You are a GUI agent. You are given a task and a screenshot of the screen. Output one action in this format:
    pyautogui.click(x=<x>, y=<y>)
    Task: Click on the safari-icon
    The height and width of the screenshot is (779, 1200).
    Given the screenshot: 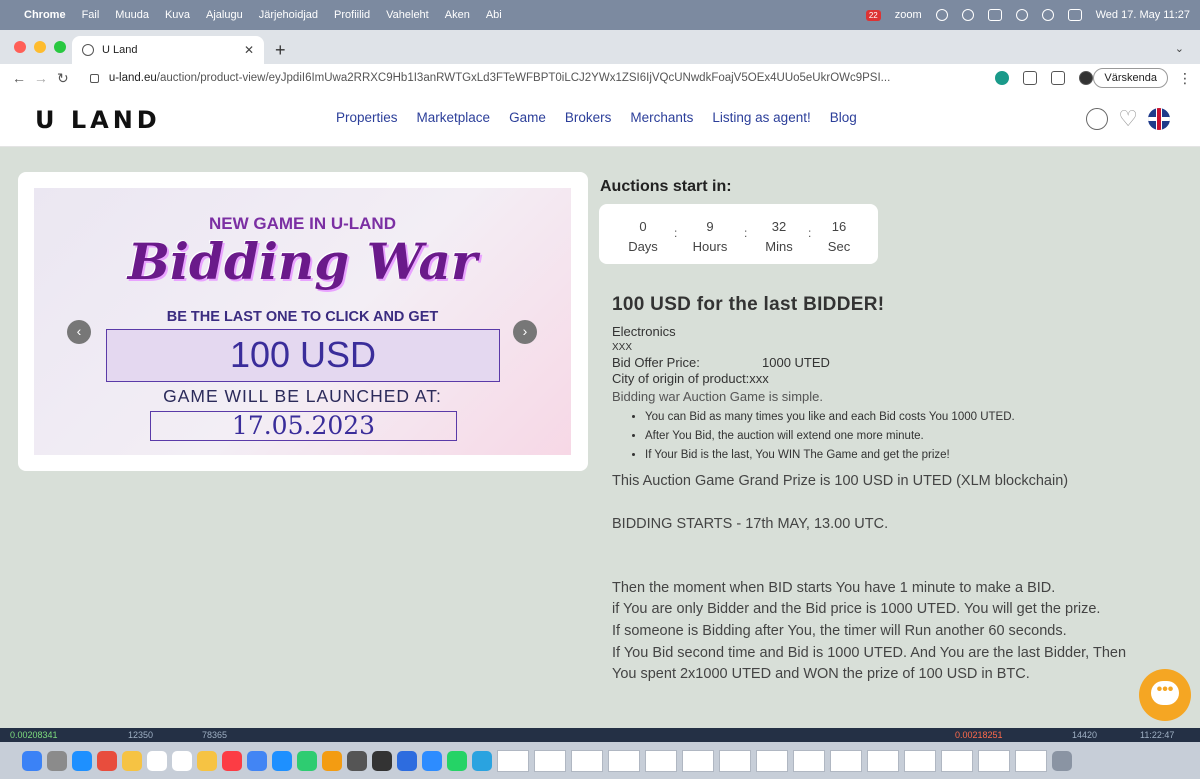 What is the action you would take?
    pyautogui.click(x=82, y=760)
    